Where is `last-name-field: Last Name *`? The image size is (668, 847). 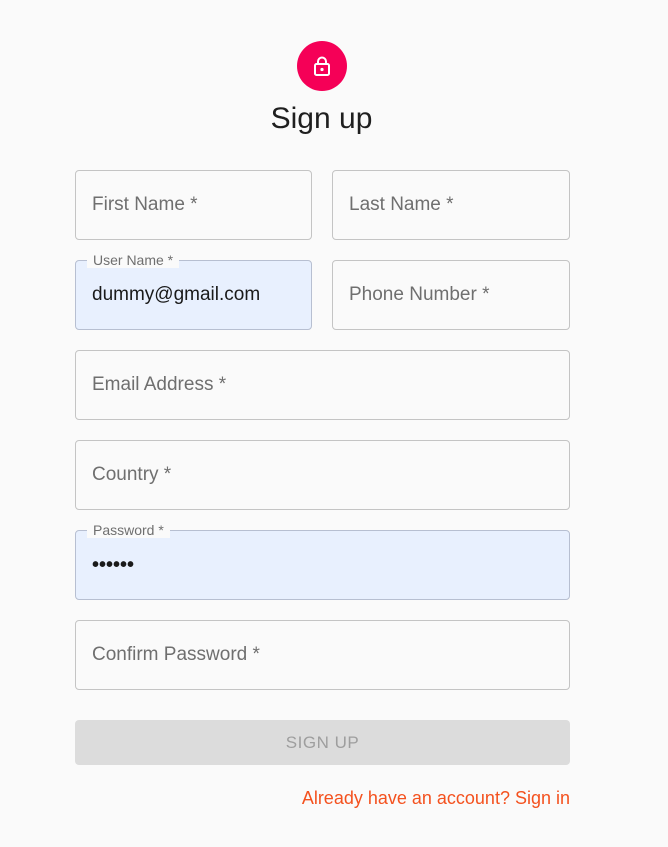
last-name-field: Last Name * is located at coordinates (451, 205).